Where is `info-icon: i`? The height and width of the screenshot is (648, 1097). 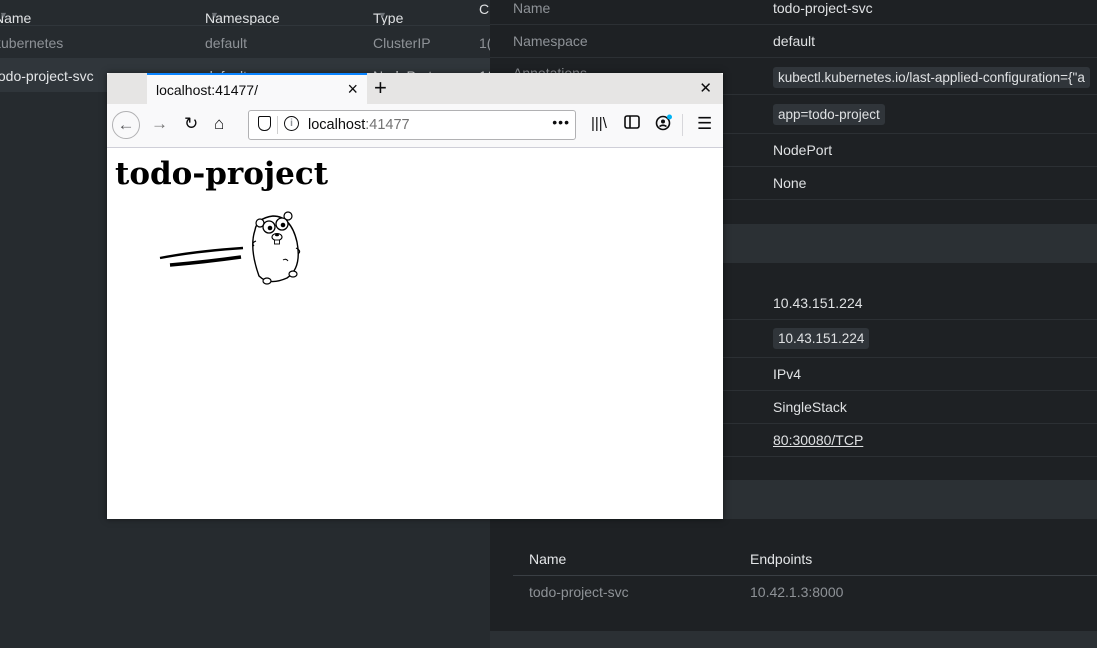
info-icon: i is located at coordinates (291, 123).